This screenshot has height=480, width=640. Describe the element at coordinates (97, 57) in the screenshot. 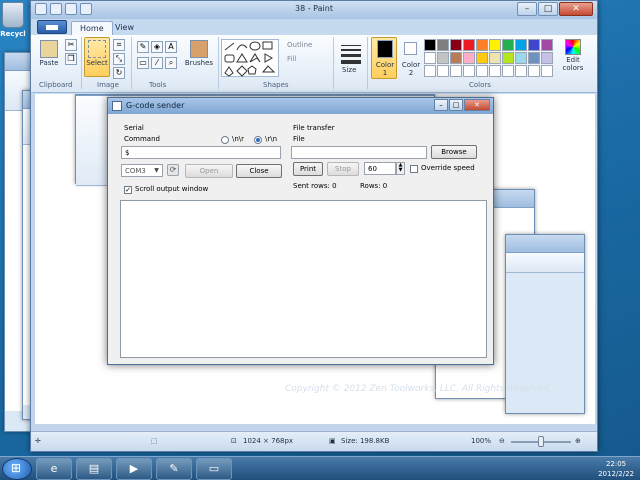

I see `select-button: Select` at that location.